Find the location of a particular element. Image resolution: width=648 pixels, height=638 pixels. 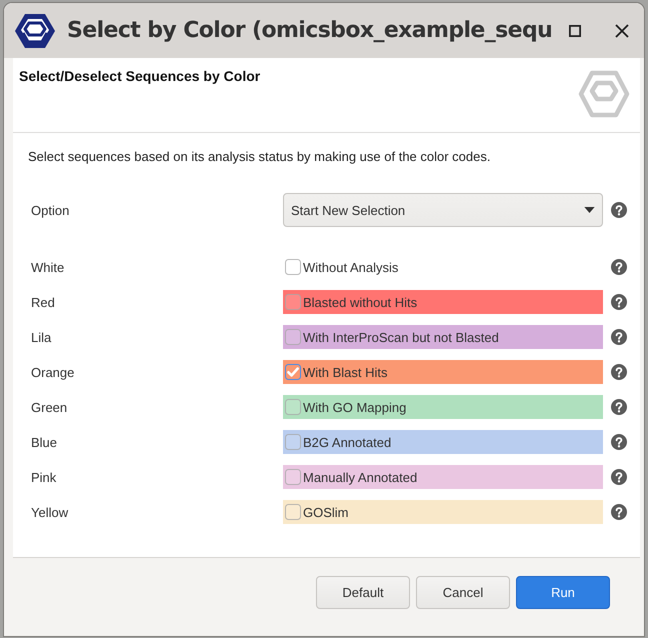

secondary-button: Default is located at coordinates (363, 592).